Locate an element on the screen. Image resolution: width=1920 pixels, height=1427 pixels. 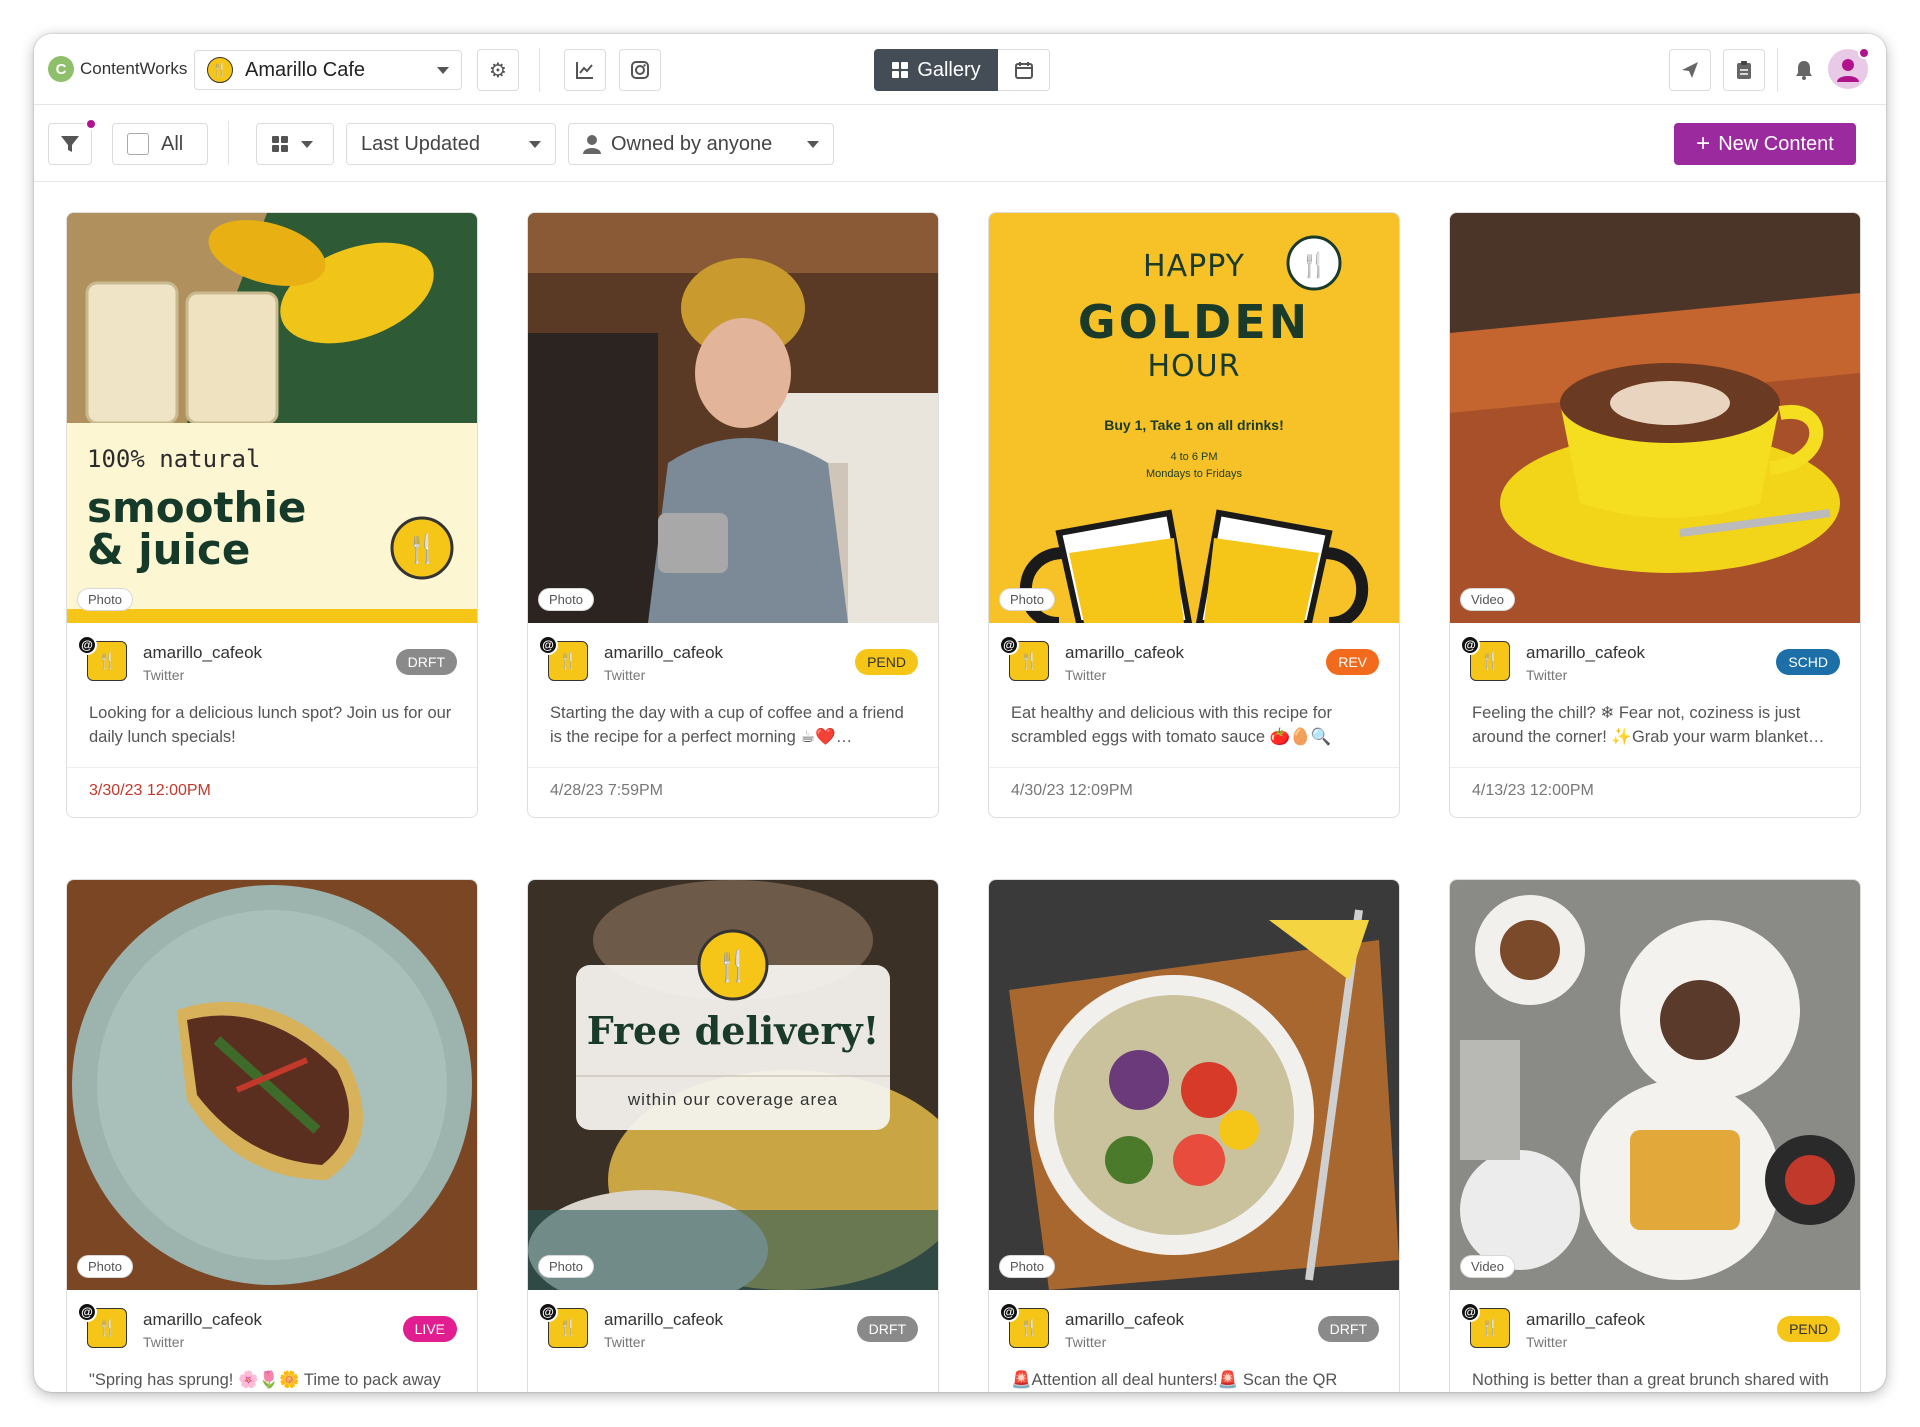
owner-label: Owned by anyone is located at coordinates (692, 143).